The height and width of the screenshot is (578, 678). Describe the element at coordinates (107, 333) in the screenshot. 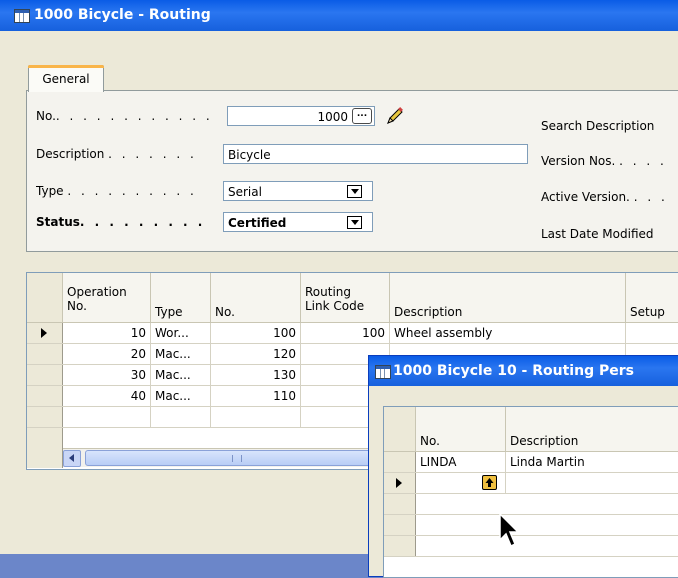

I see `cell-operation-no: 10` at that location.